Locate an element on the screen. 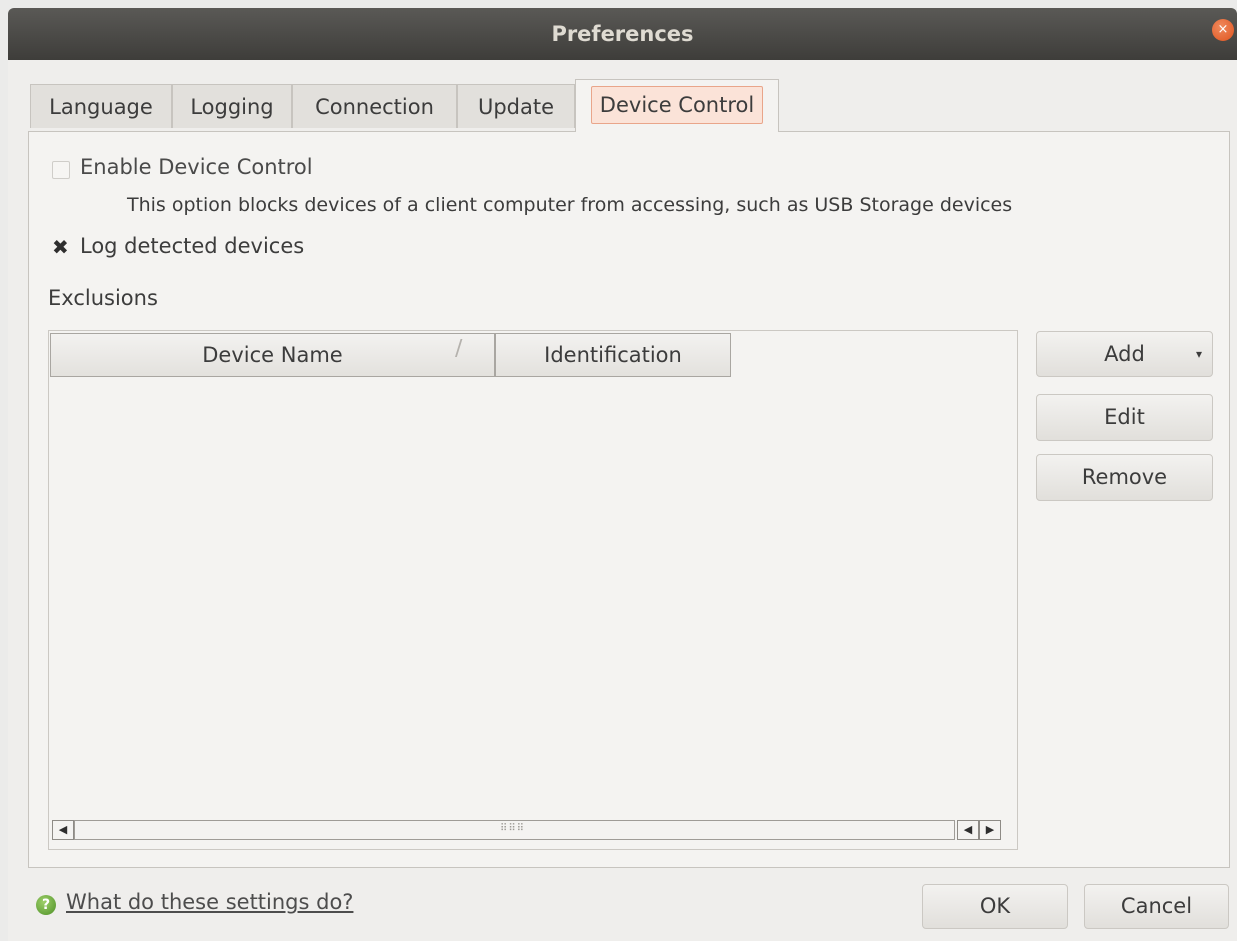 The height and width of the screenshot is (941, 1237). ok-button: OK is located at coordinates (995, 906).